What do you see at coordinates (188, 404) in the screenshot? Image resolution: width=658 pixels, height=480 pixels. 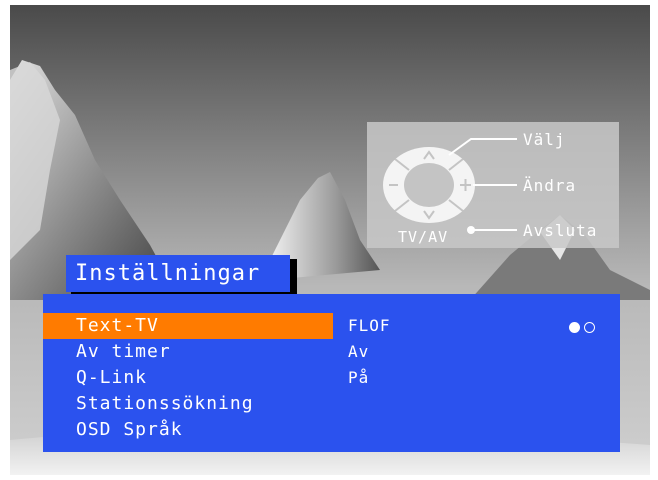 I see `menu-item-station-search: Stationssökning` at bounding box center [188, 404].